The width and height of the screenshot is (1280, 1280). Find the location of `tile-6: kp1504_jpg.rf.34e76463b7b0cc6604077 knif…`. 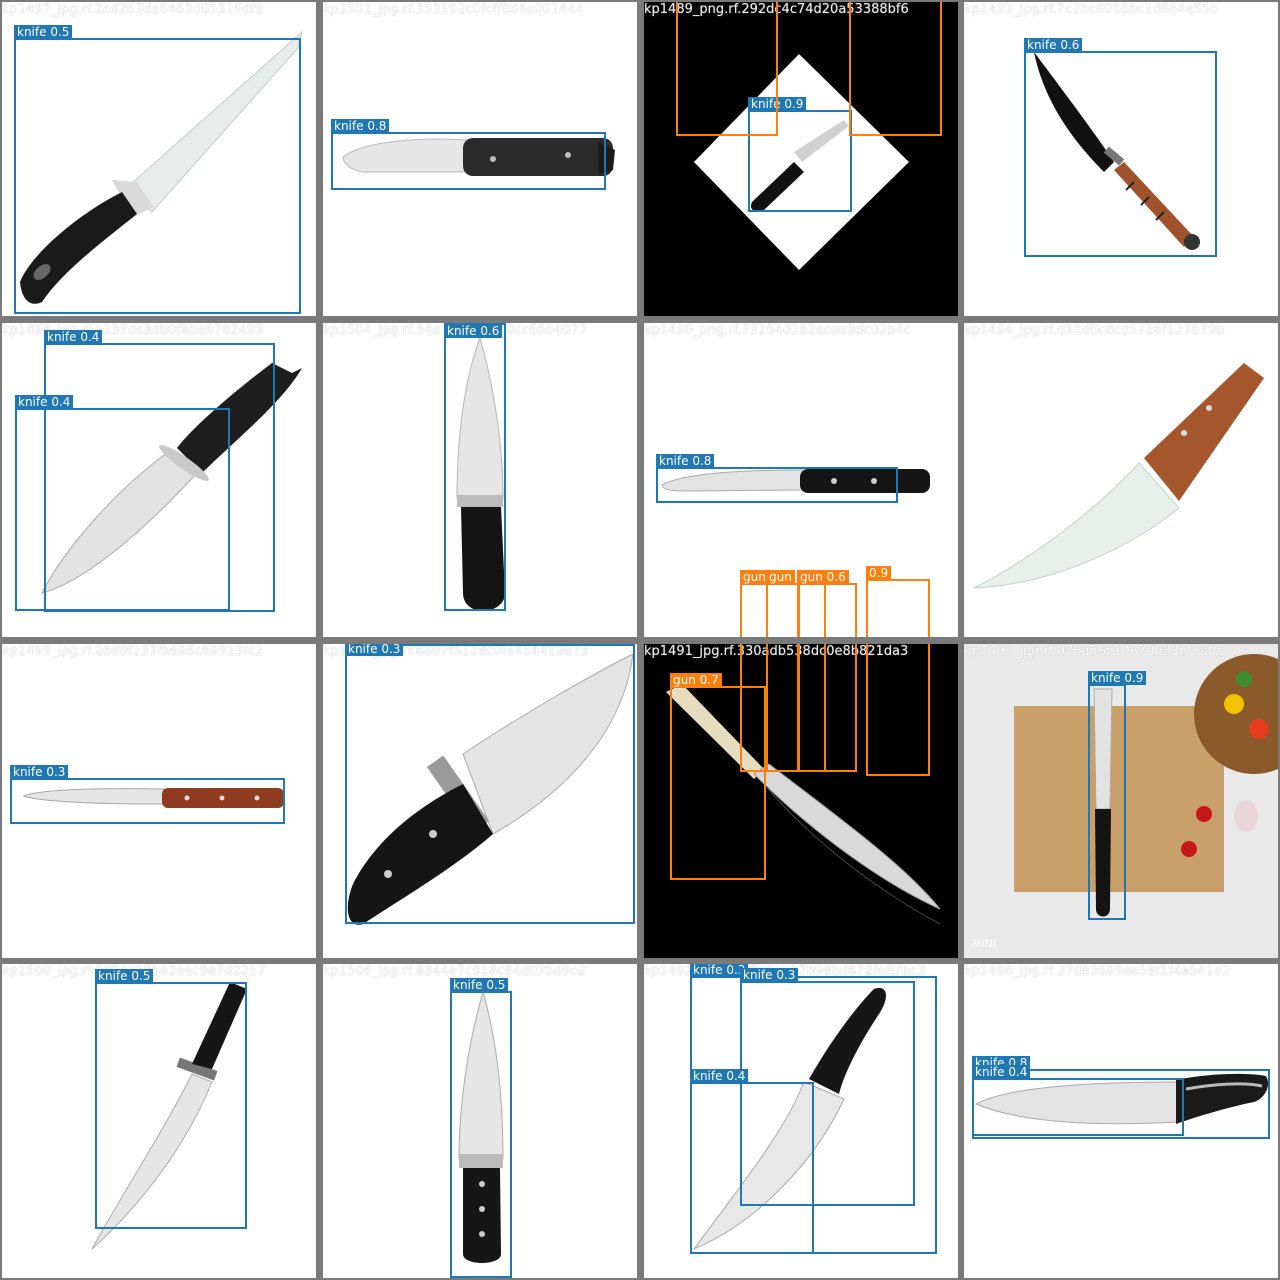

tile-6: kp1504_jpg.rf.34e76463b7b0cc6604077 knif… is located at coordinates (480, 480).